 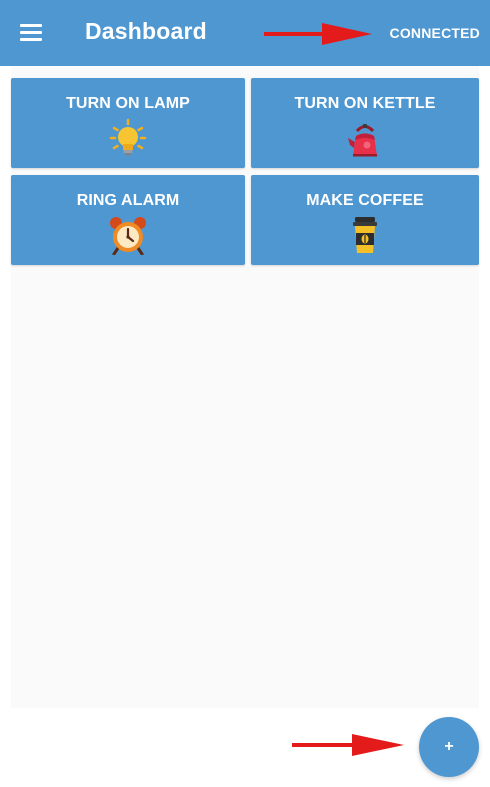 I want to click on add-icon: +, so click(x=449, y=746).